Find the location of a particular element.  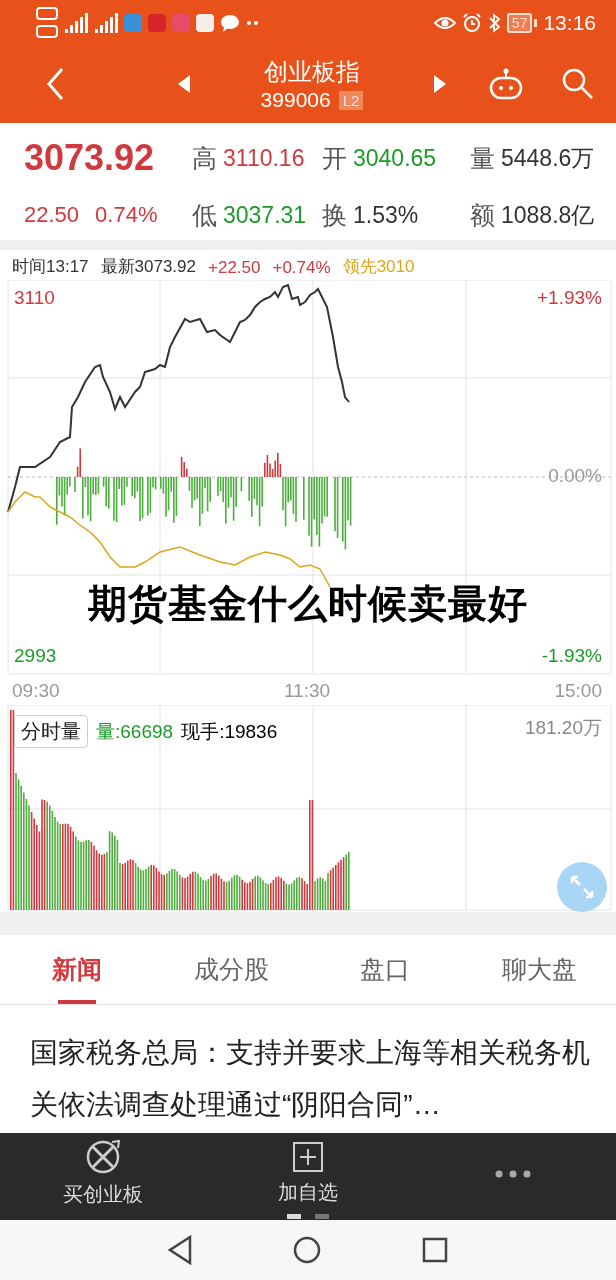

tab: 成分股 is located at coordinates (231, 969).